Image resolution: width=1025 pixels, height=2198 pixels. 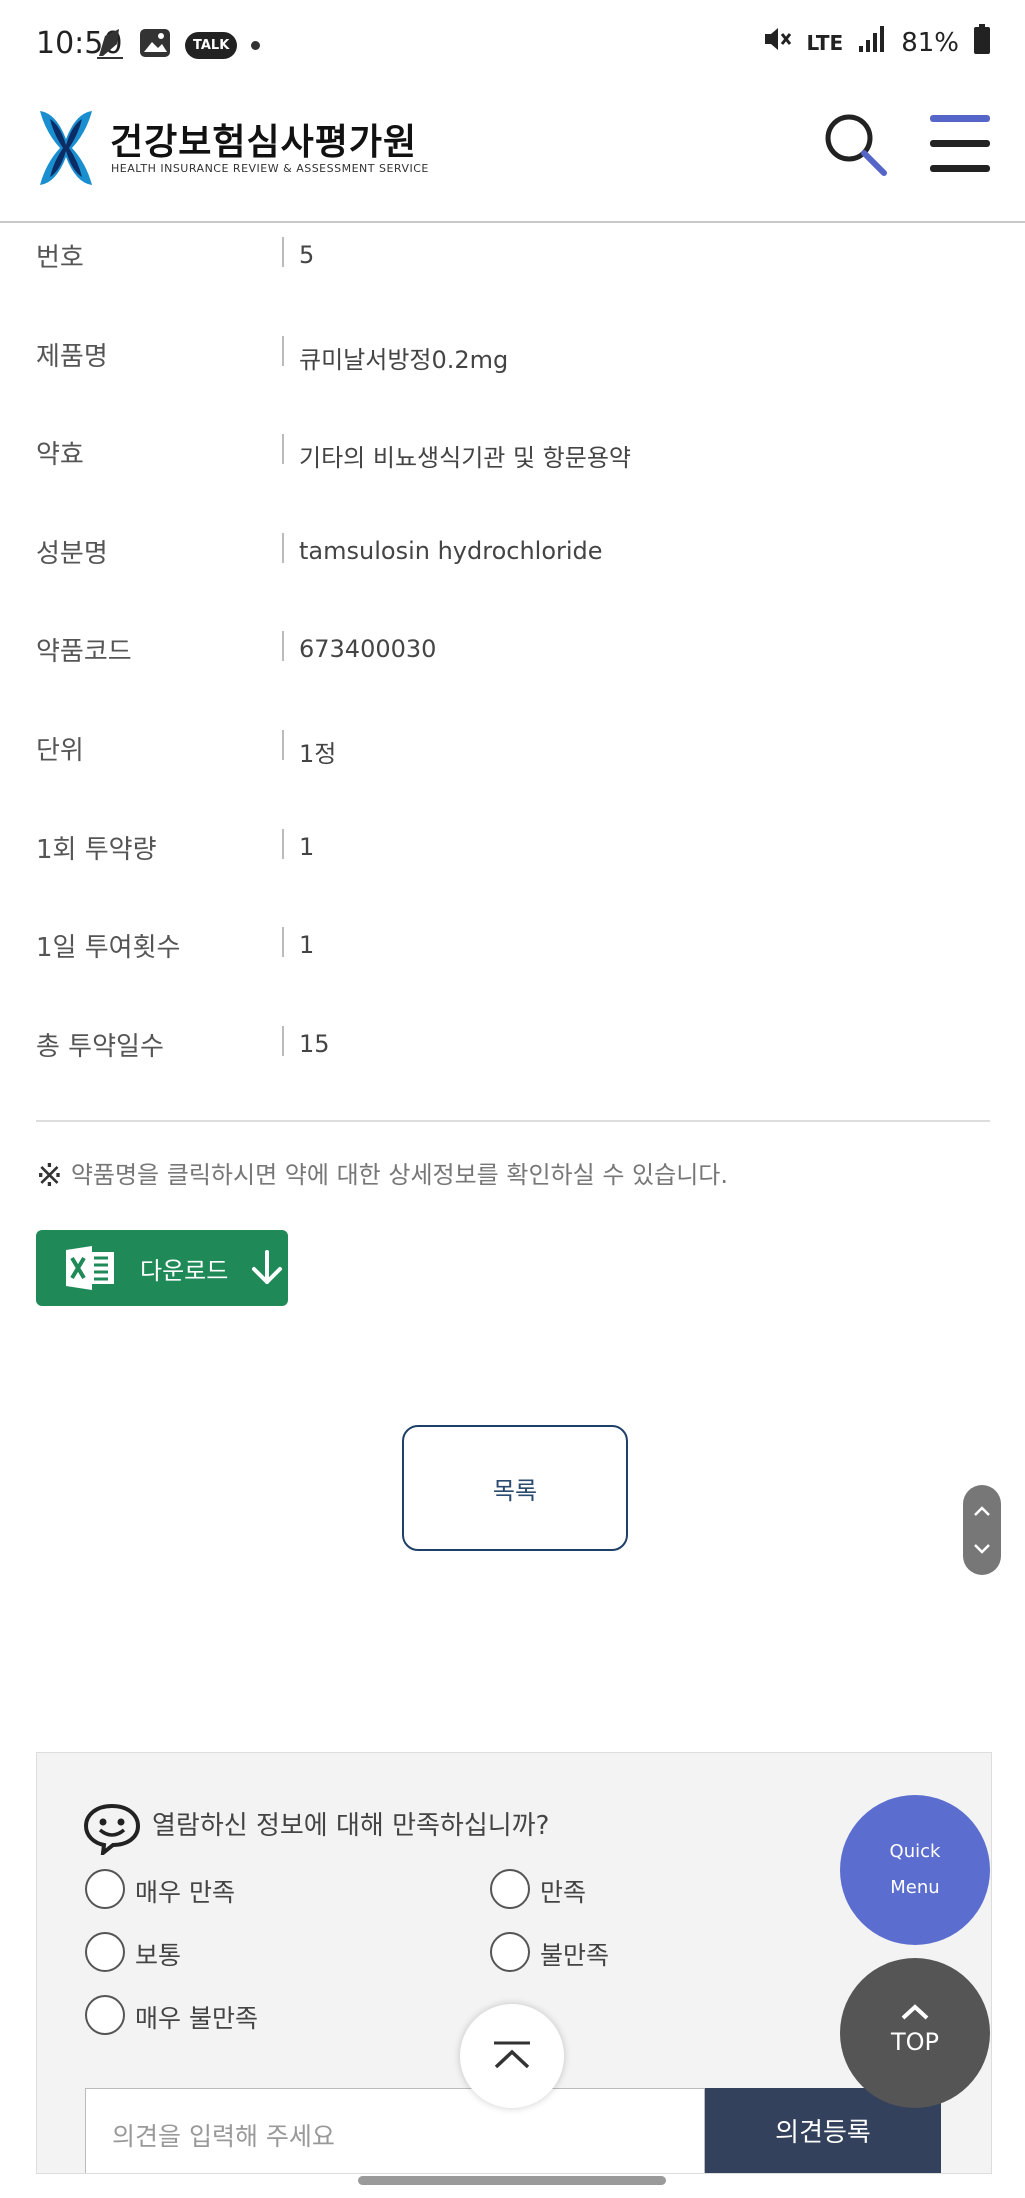 What do you see at coordinates (267, 1267) in the screenshot?
I see `arrow-down-icon` at bounding box center [267, 1267].